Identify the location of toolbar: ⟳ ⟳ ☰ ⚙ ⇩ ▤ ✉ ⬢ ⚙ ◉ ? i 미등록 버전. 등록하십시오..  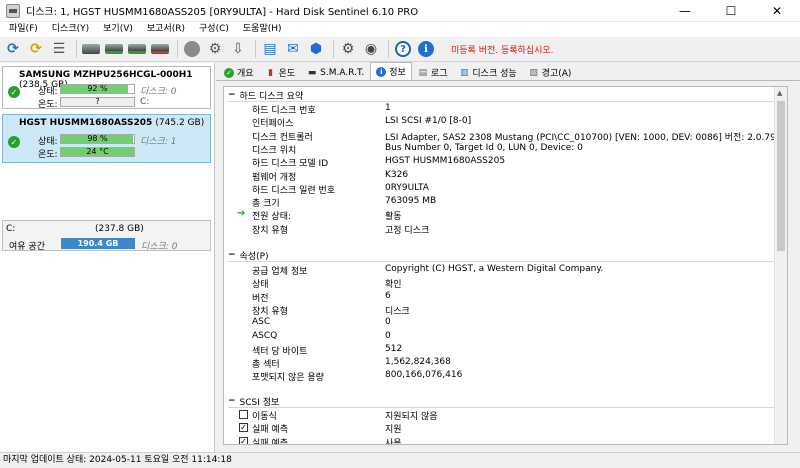
(400, 49).